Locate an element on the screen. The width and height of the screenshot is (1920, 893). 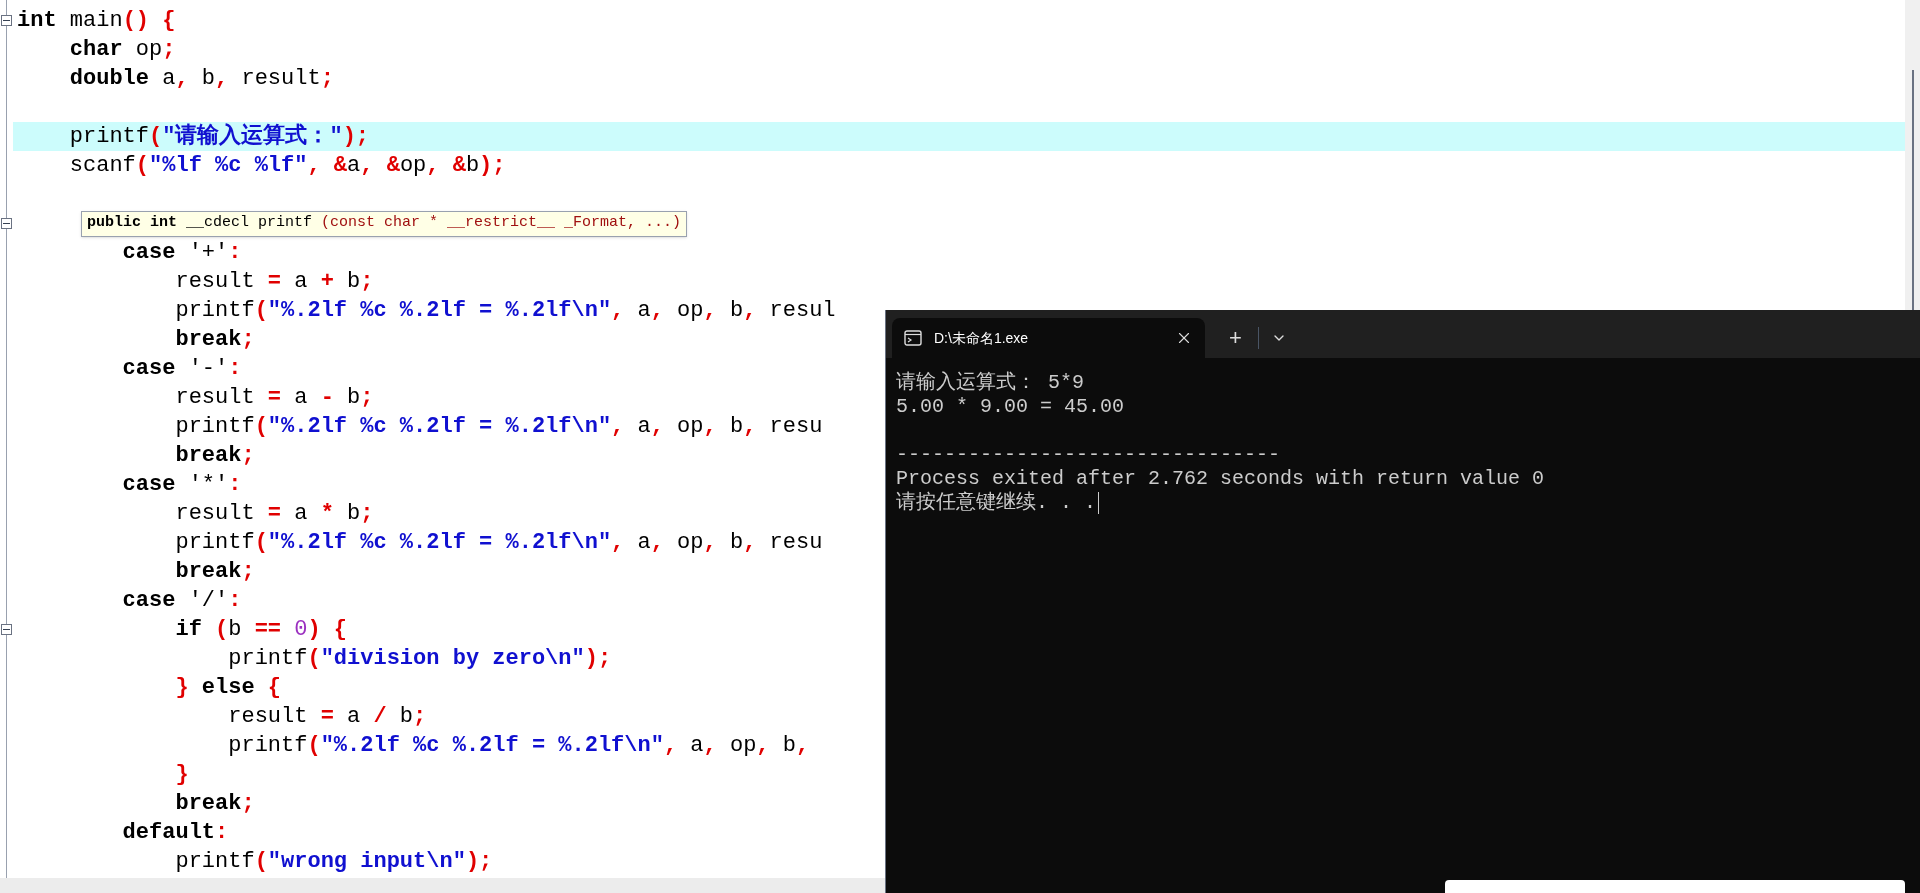
code-line: case '/': is located at coordinates (181, 601).